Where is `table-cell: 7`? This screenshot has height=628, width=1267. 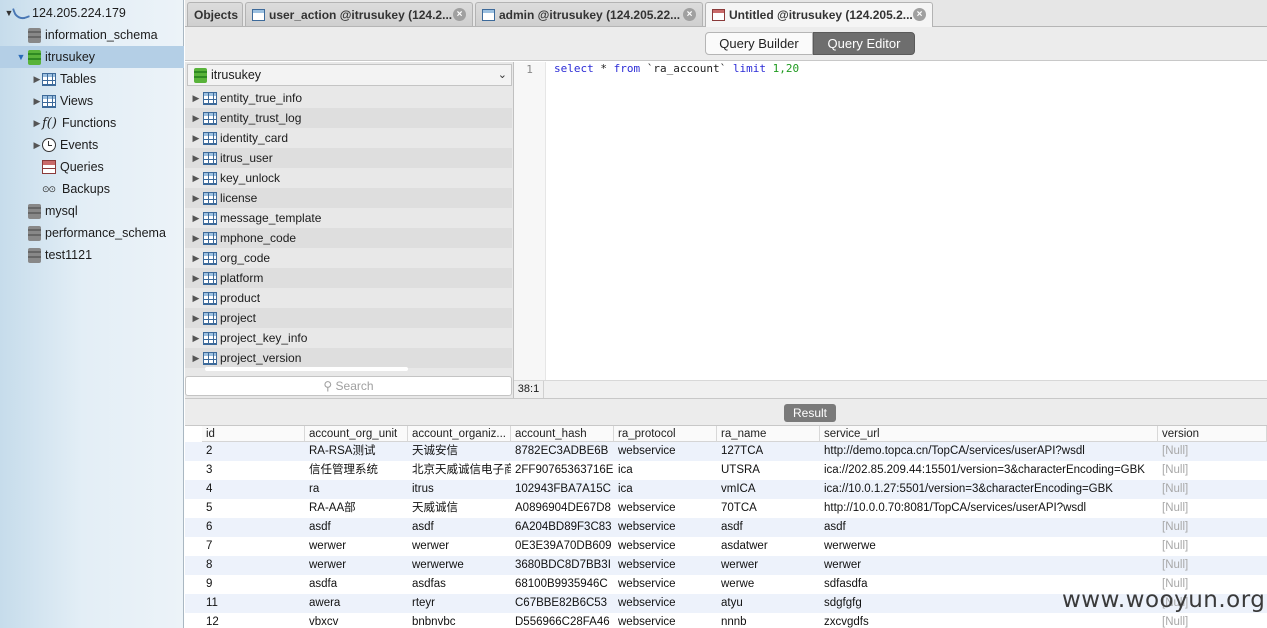
table-cell: 7 is located at coordinates (253, 546).